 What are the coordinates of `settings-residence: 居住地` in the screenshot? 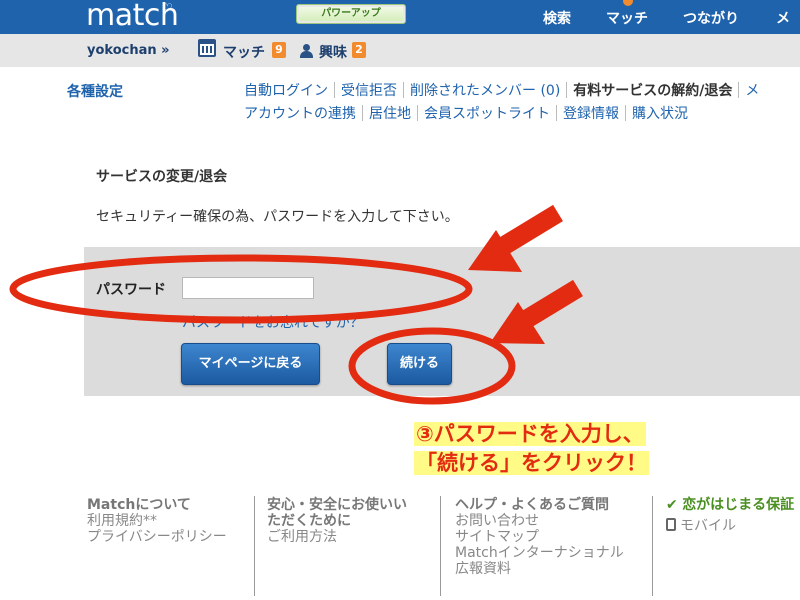 It's located at (390, 113).